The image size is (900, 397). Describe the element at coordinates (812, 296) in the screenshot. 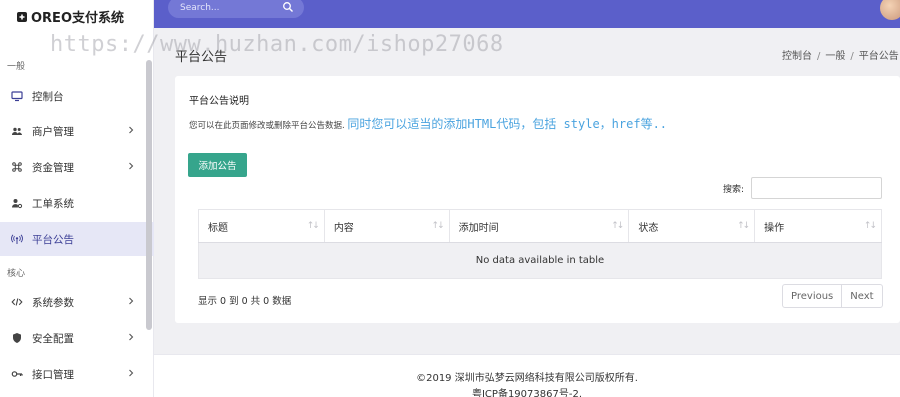

I see `previous-button: Previous` at that location.